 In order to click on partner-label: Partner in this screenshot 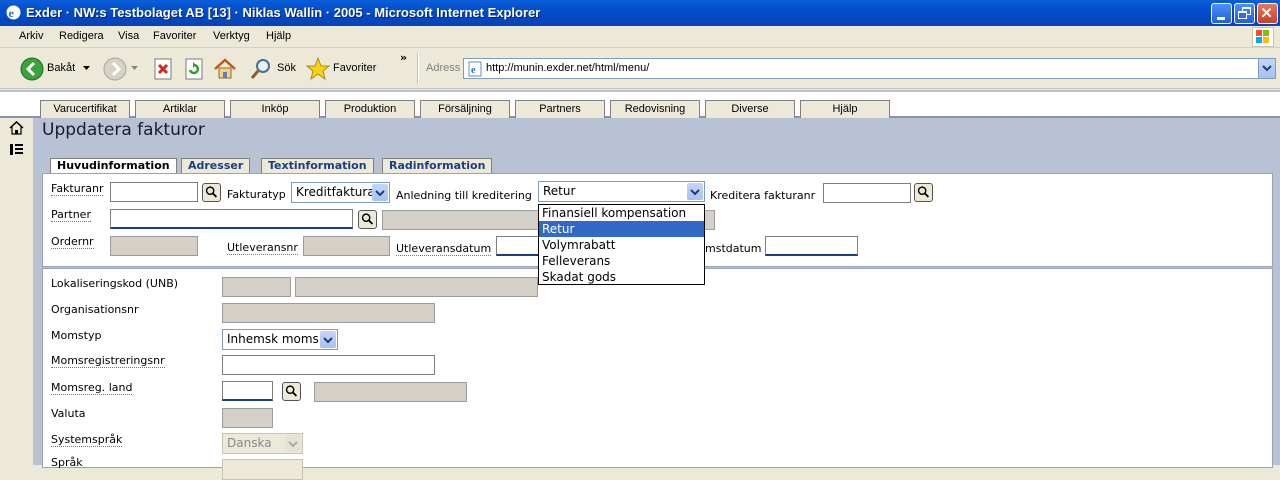, I will do `click(71, 215)`.